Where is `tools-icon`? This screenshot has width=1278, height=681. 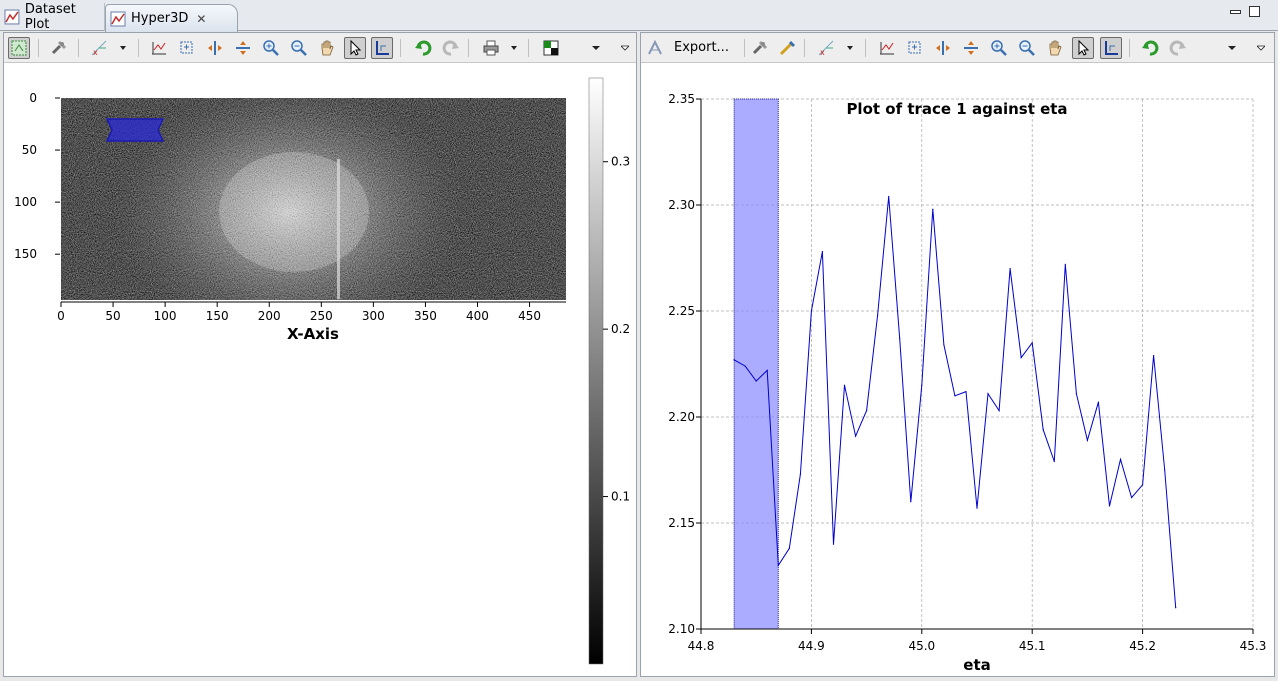
tools-icon is located at coordinates (59, 47).